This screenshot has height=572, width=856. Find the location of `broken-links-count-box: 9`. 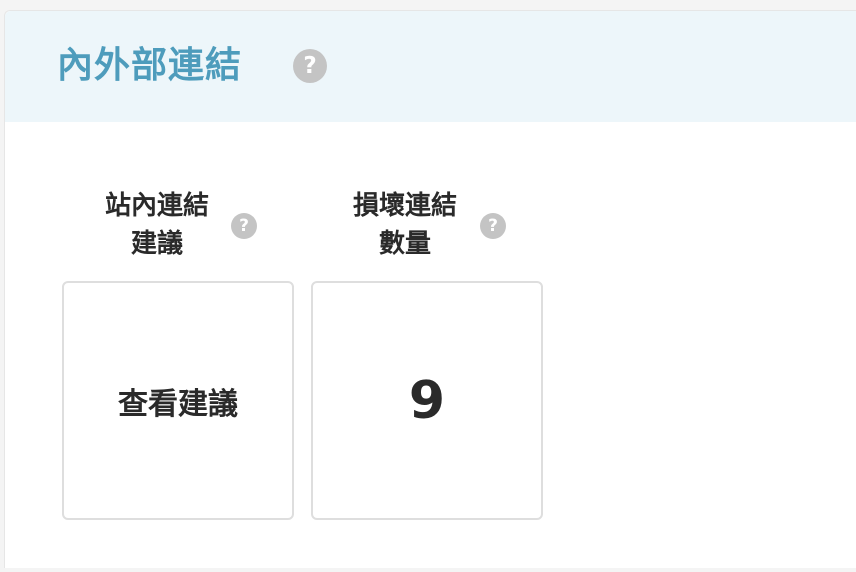

broken-links-count-box: 9 is located at coordinates (427, 400).